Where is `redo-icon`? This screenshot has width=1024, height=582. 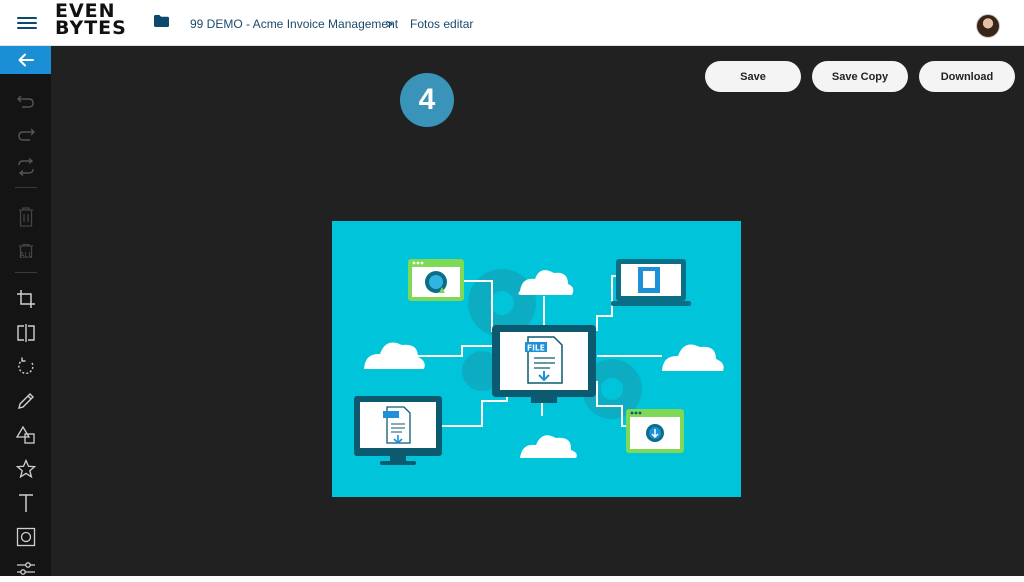
redo-icon is located at coordinates (26, 134).